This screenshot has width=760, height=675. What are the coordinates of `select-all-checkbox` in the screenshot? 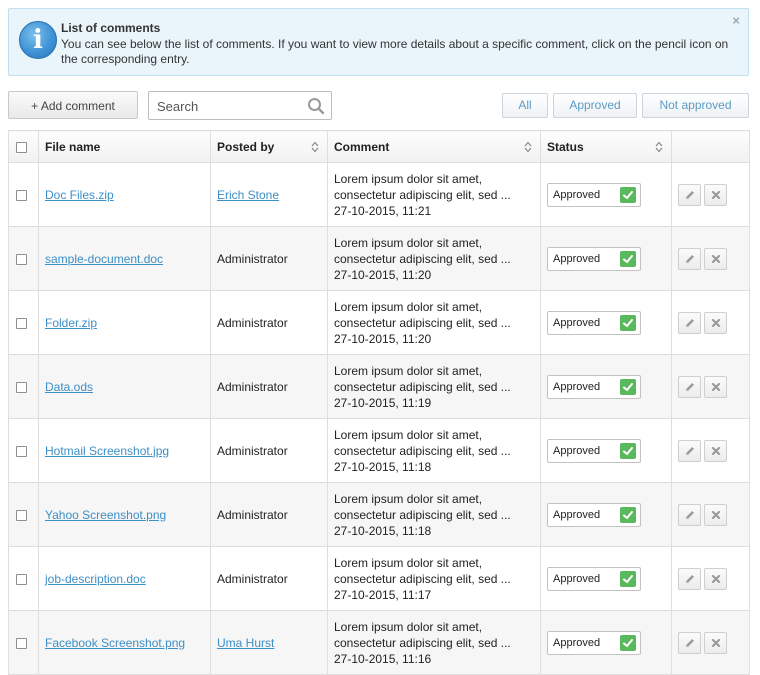 It's located at (21, 147).